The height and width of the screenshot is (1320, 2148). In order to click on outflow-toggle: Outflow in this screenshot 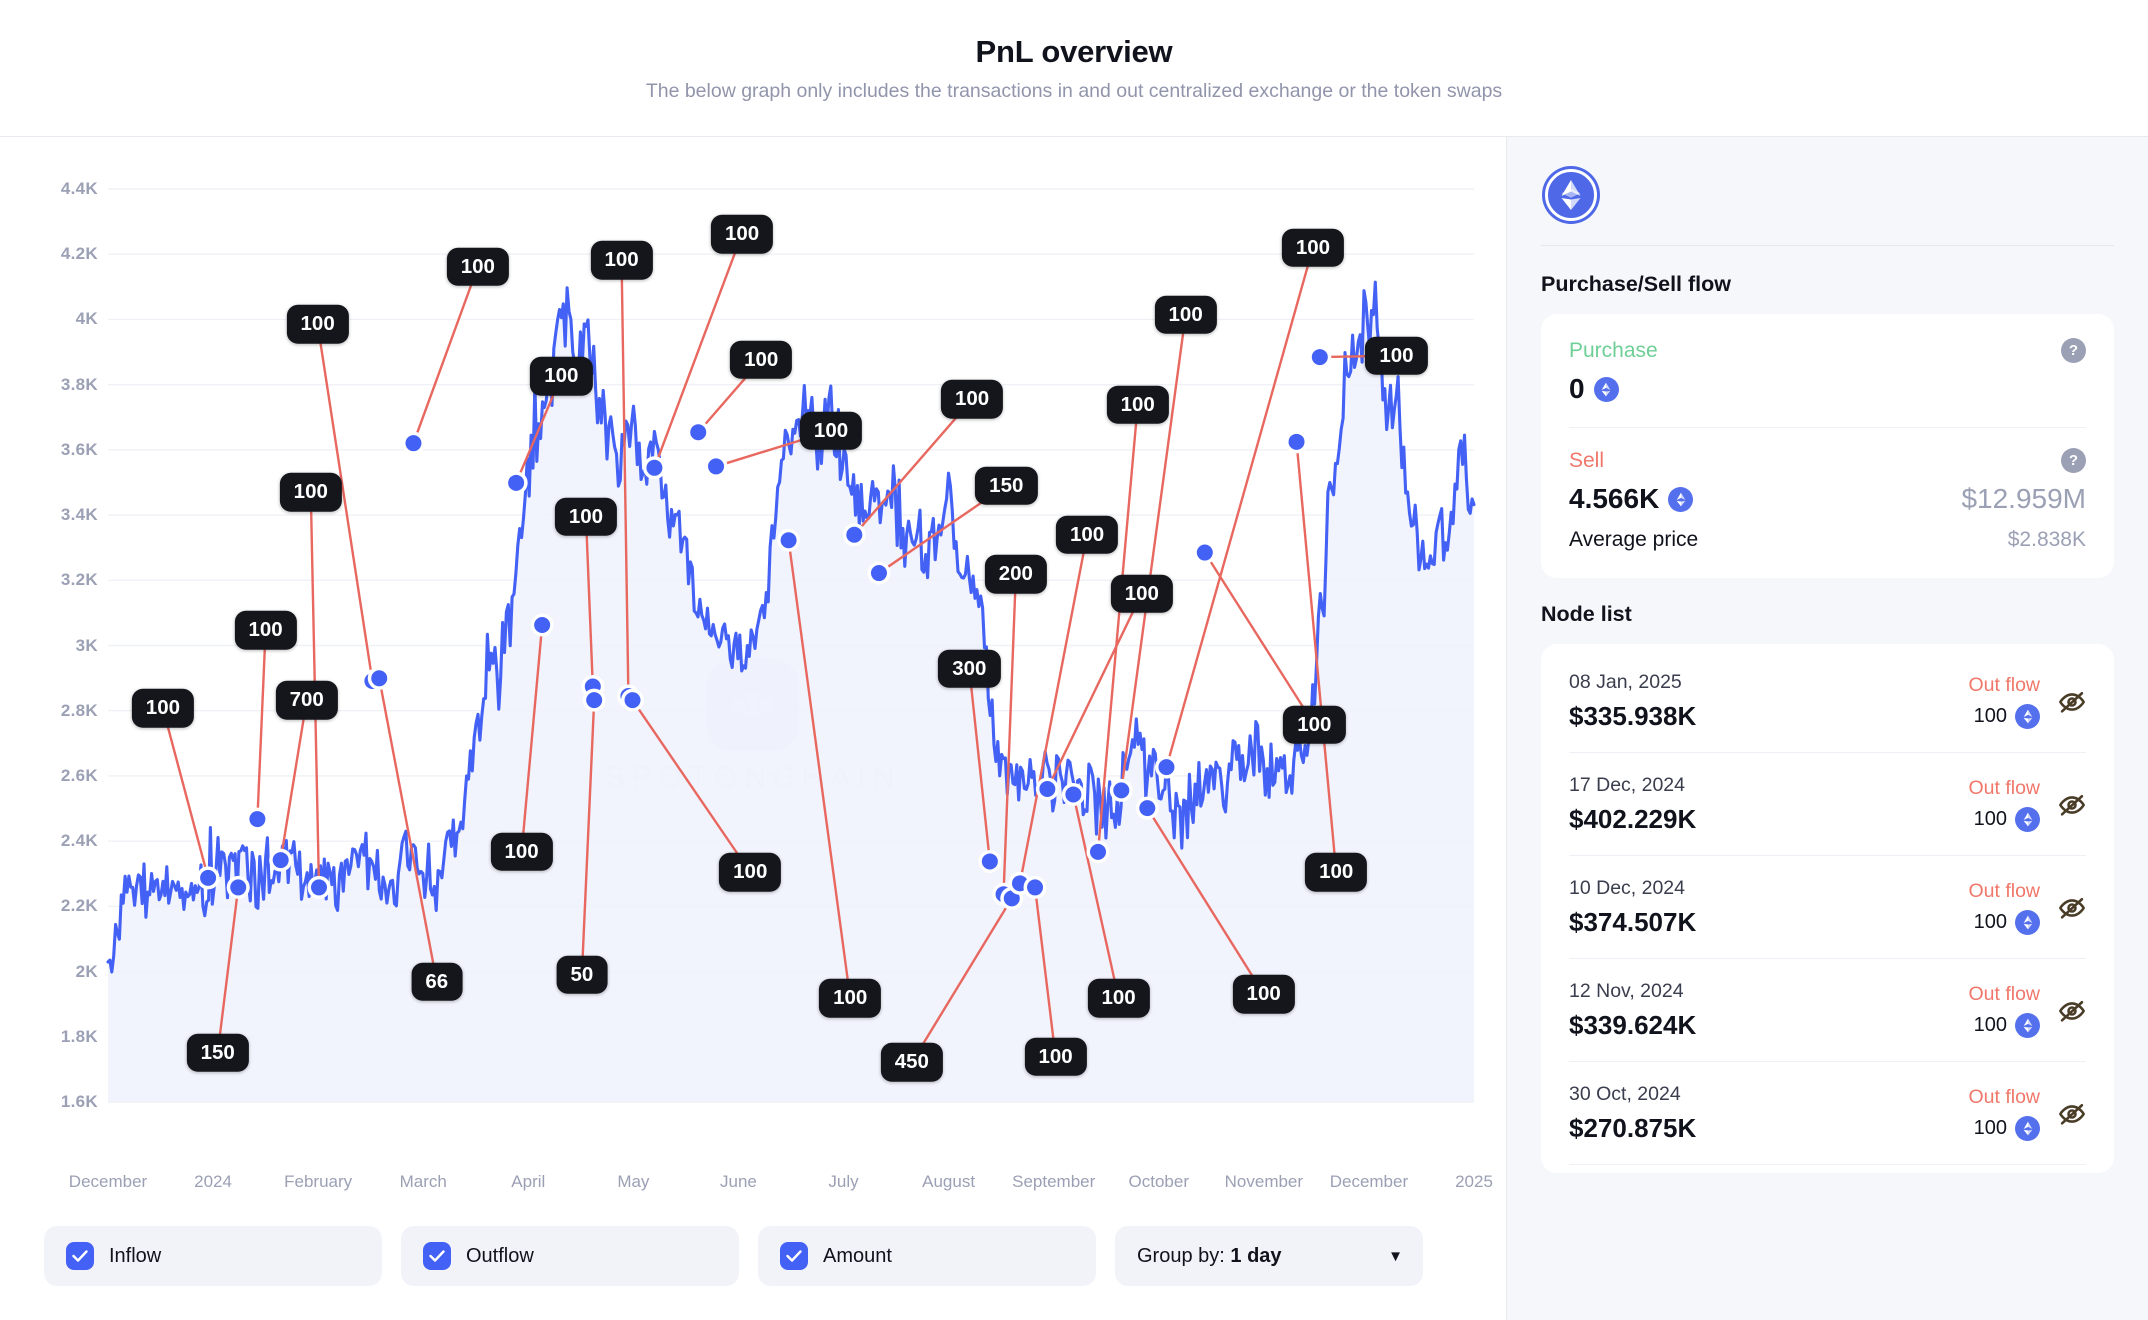, I will do `click(570, 1256)`.